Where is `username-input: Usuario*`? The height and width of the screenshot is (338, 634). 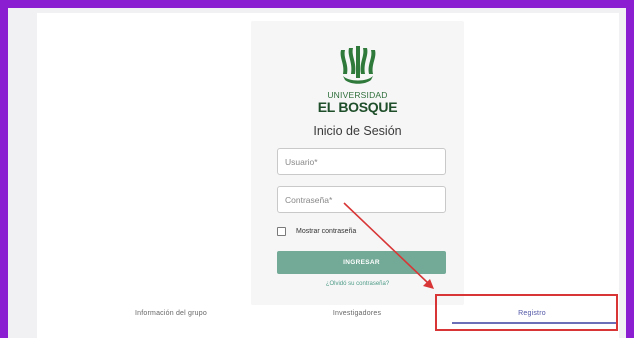 username-input: Usuario* is located at coordinates (361, 161).